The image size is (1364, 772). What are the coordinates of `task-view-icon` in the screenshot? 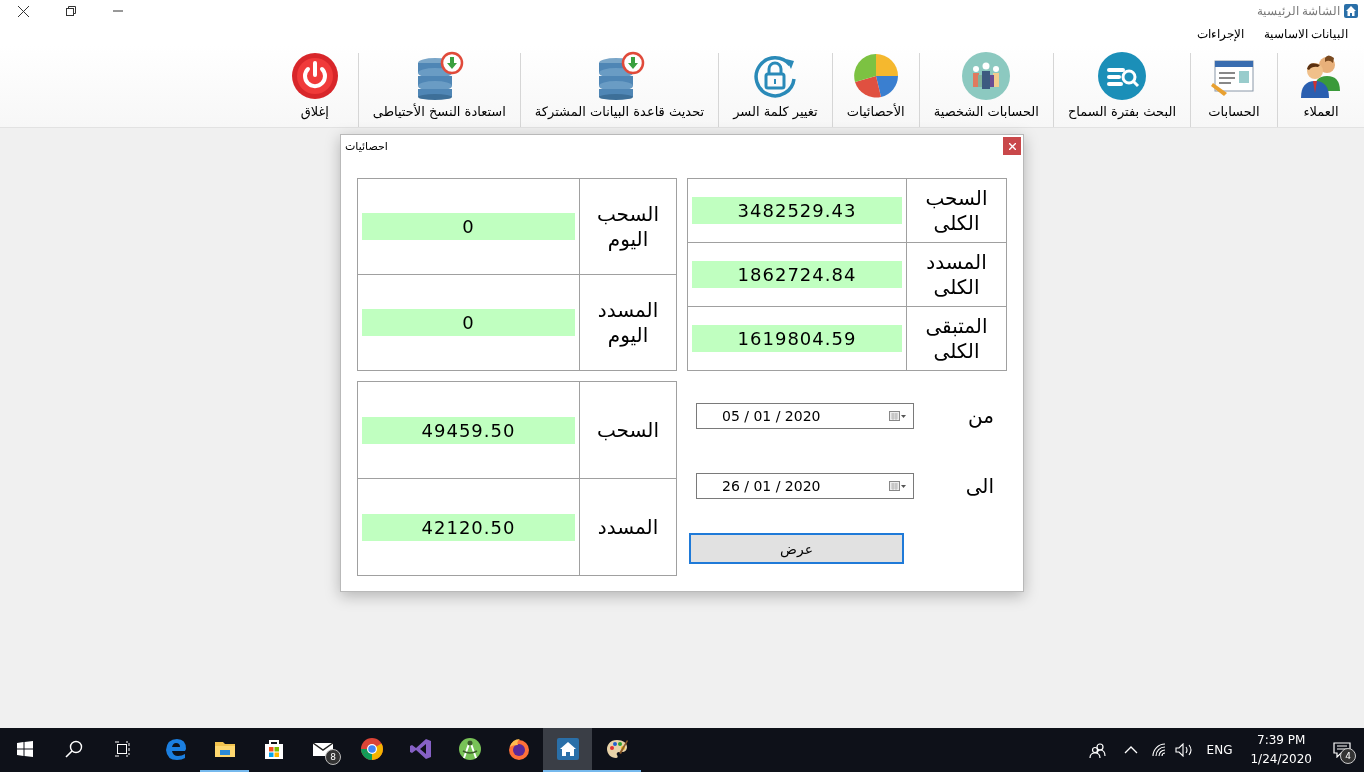 It's located at (122, 749).